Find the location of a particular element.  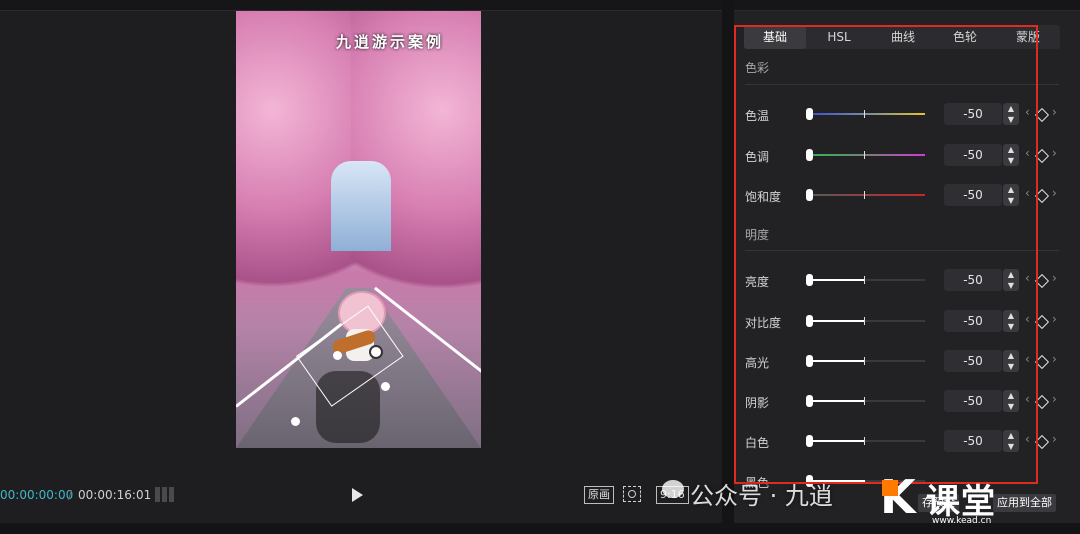

param-label-saturation: 饱和度 is located at coordinates (763, 197).